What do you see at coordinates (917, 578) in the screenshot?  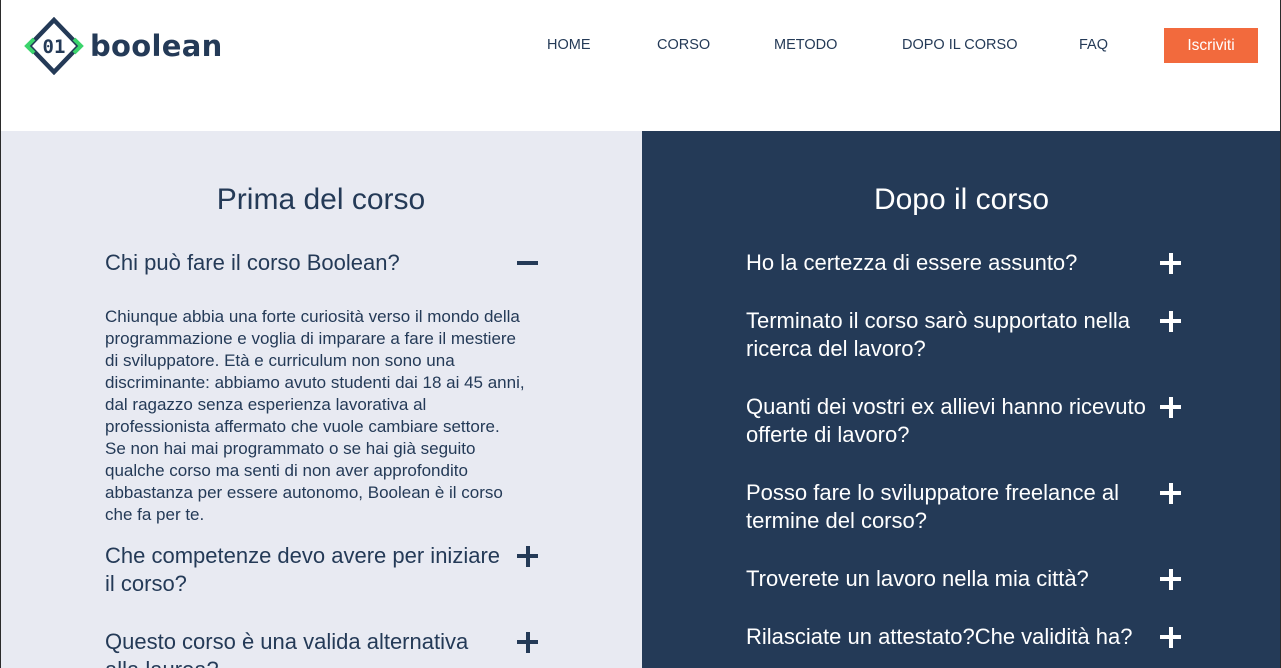 I see `faq-question: Troverete un lavoro nella mia città?` at bounding box center [917, 578].